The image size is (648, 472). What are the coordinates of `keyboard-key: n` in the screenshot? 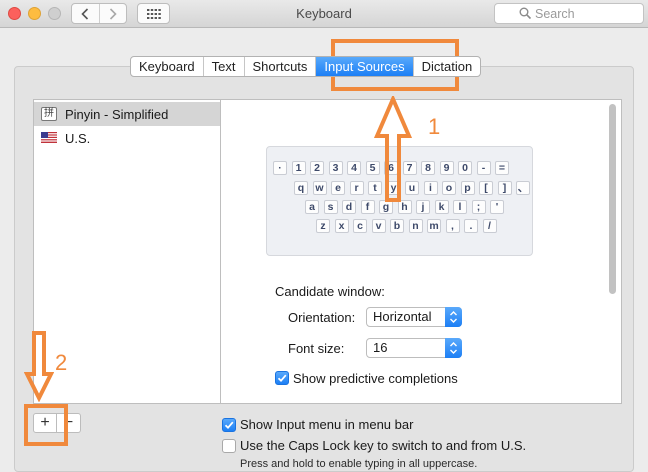 It's located at (415, 226).